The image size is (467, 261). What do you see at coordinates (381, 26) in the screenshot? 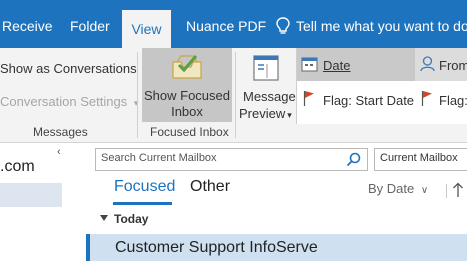
I see `tell-me-label: Tell me what you want to do` at bounding box center [381, 26].